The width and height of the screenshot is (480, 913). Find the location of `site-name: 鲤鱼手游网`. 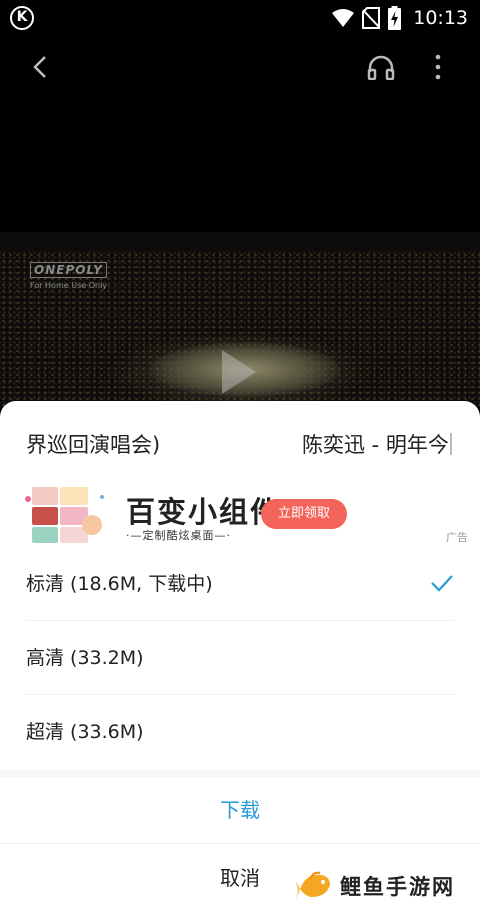

site-name: 鲤鱼手游网 is located at coordinates (397, 887).